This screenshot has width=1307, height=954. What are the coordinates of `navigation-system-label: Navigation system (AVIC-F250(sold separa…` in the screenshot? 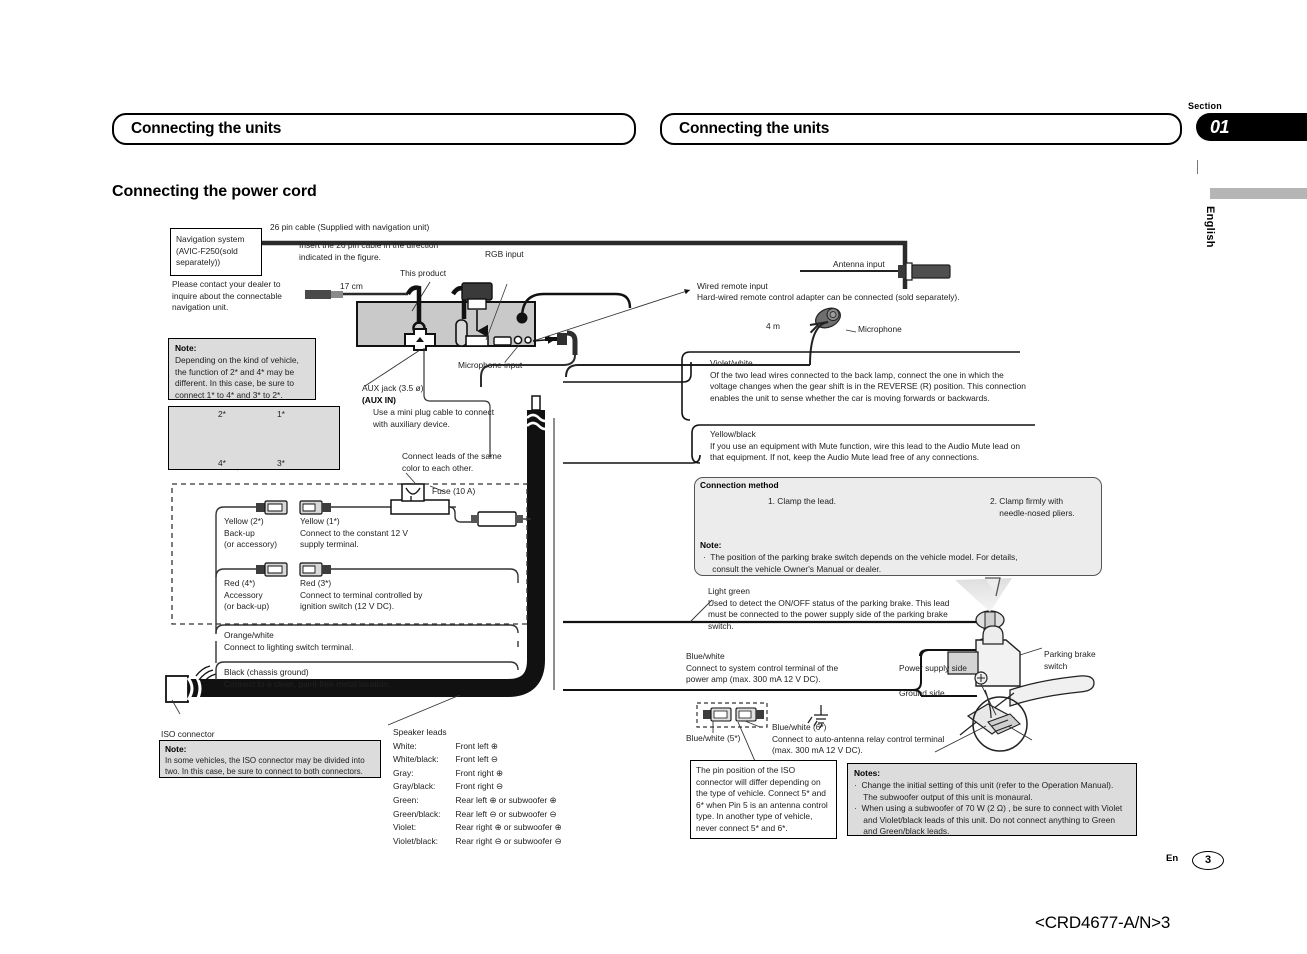 It's located at (210, 251).